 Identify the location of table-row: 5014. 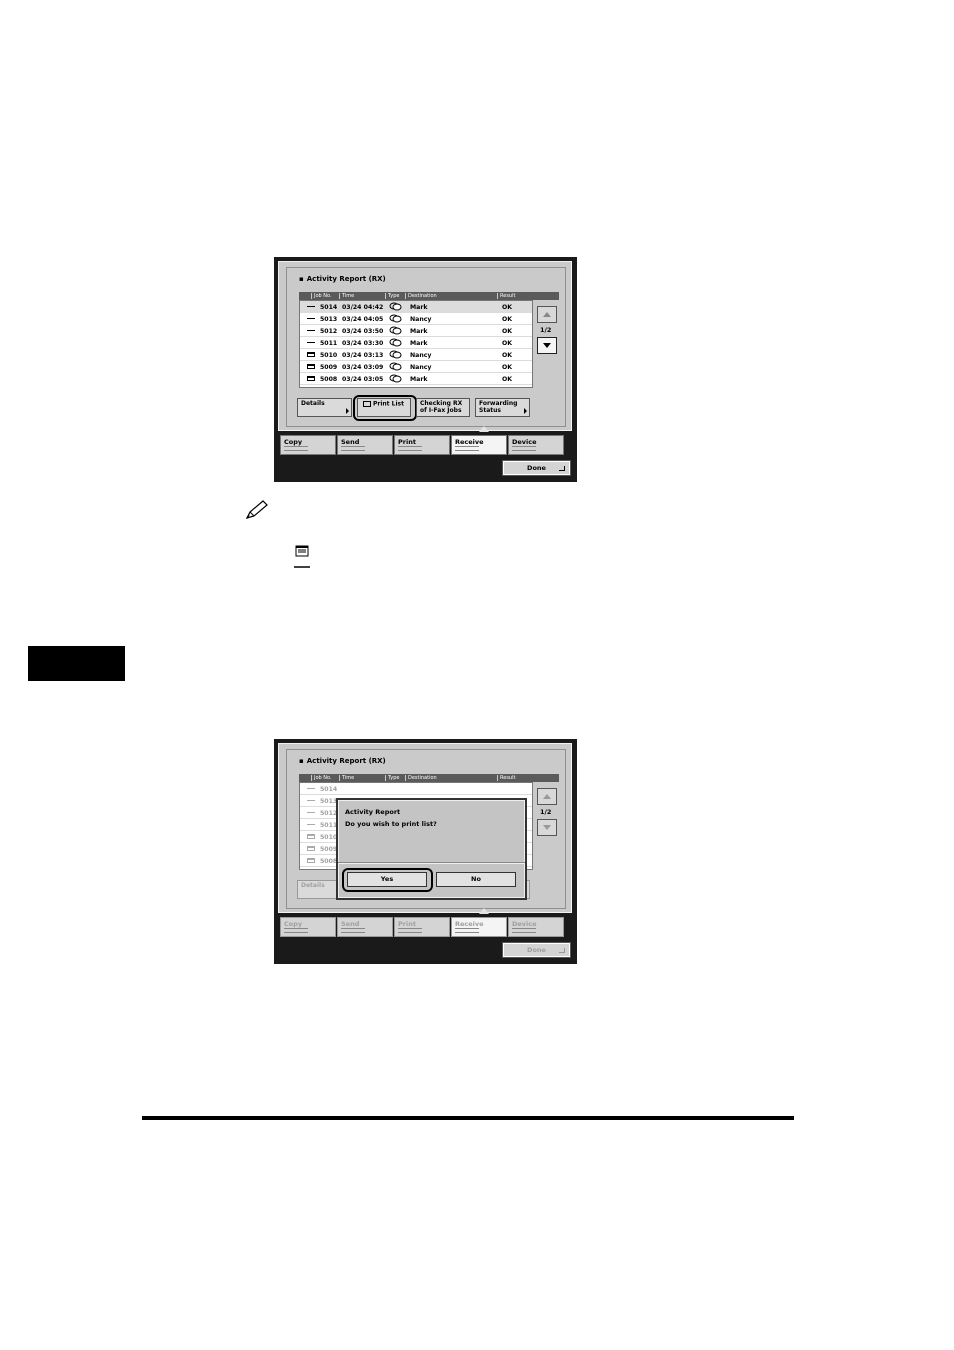
(416, 789).